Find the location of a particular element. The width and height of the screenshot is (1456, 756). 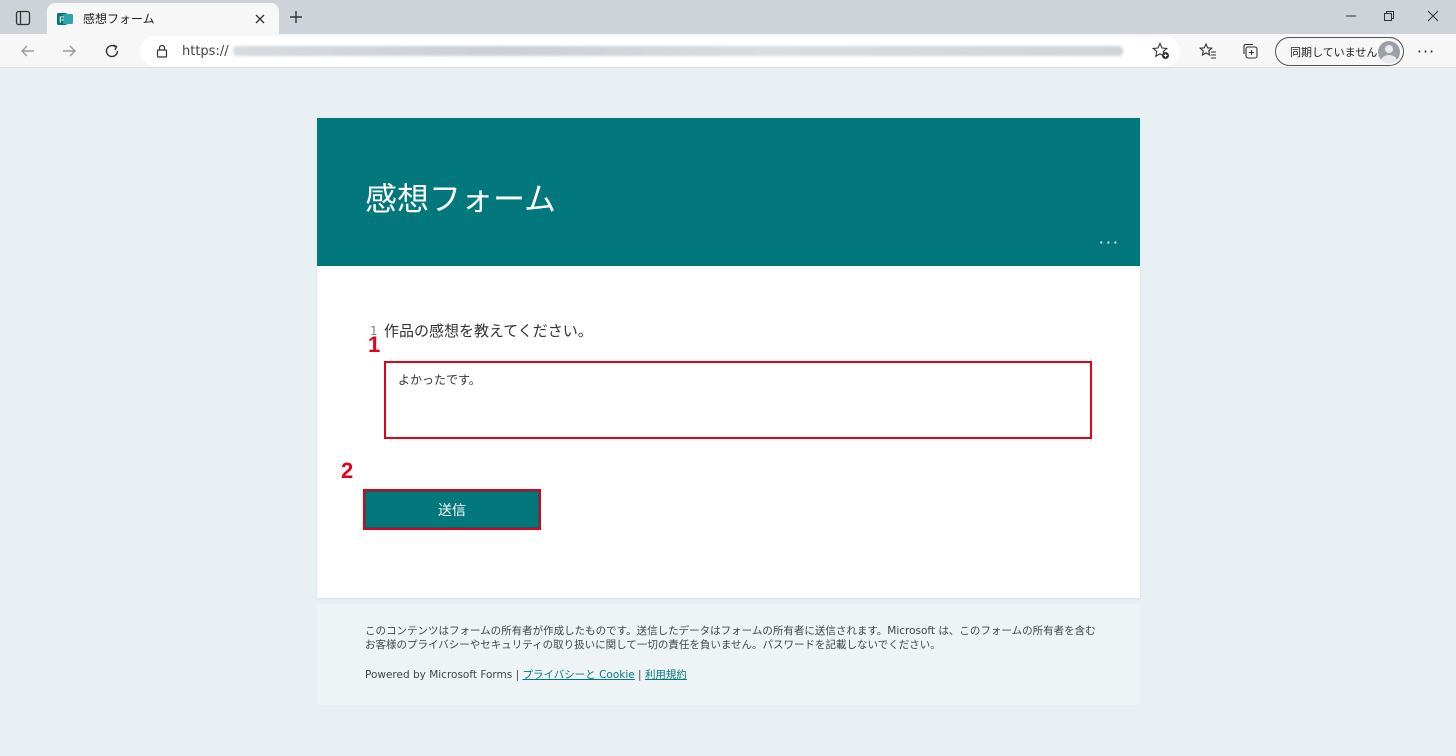

question-text: 作品の感想を教えてください。 is located at coordinates (488, 331).